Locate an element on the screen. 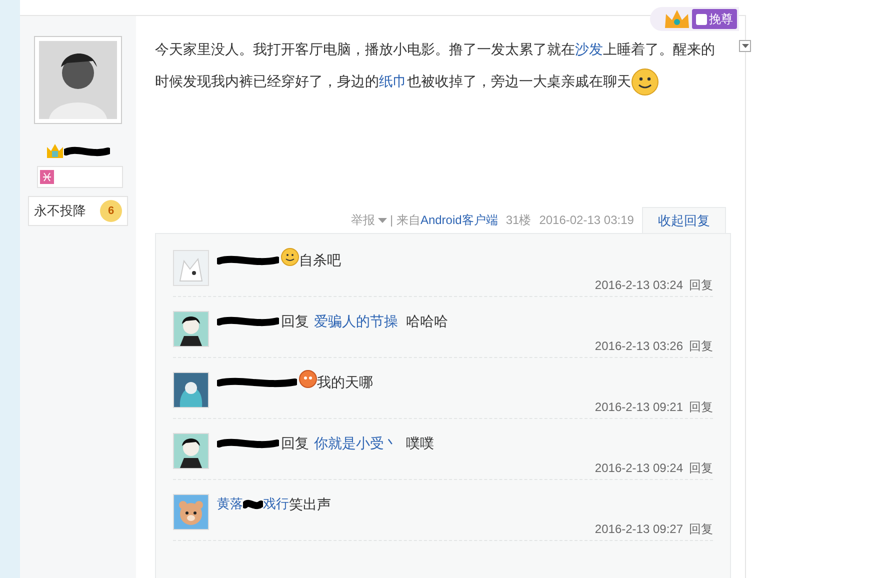 This screenshot has width=888, height=578. reply-text: 我的天哪 is located at coordinates (345, 382).